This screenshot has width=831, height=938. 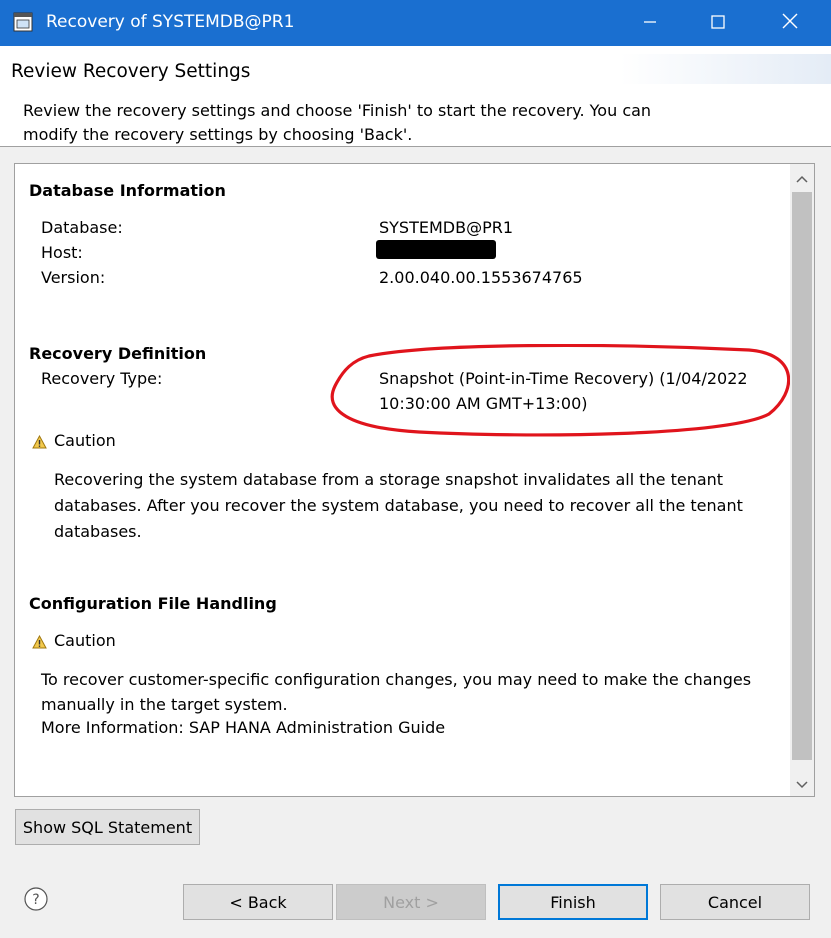 I want to click on maximize-button, so click(x=718, y=23).